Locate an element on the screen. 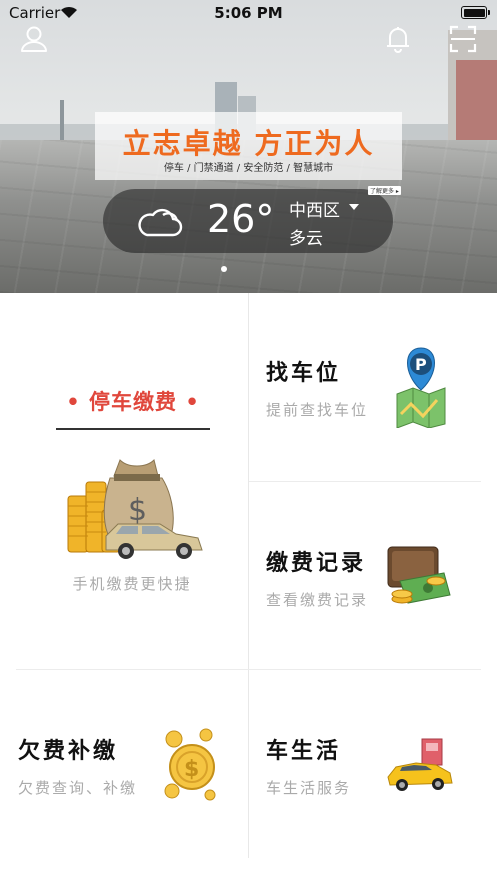  carousel-dot-active is located at coordinates (224, 269).